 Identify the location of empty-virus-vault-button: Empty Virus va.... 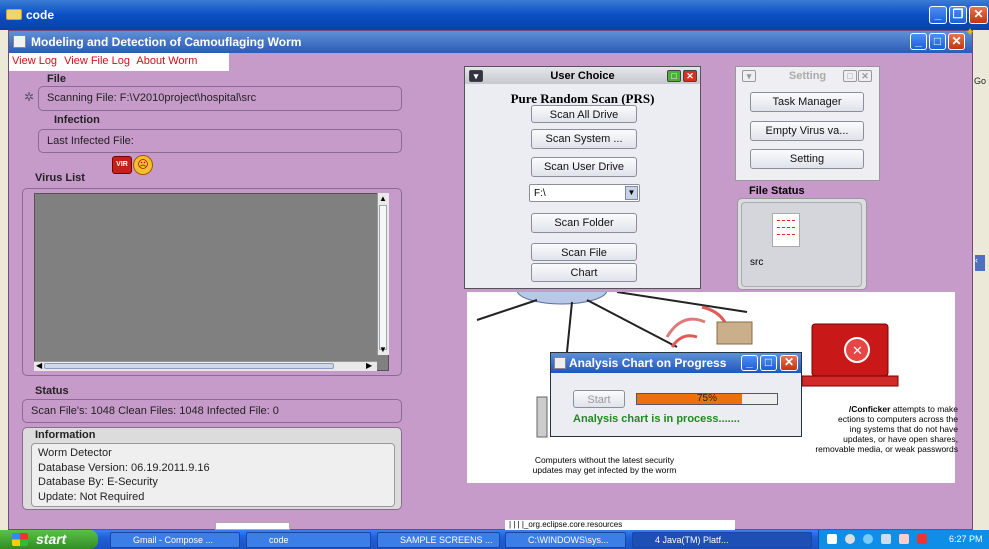
(807, 131).